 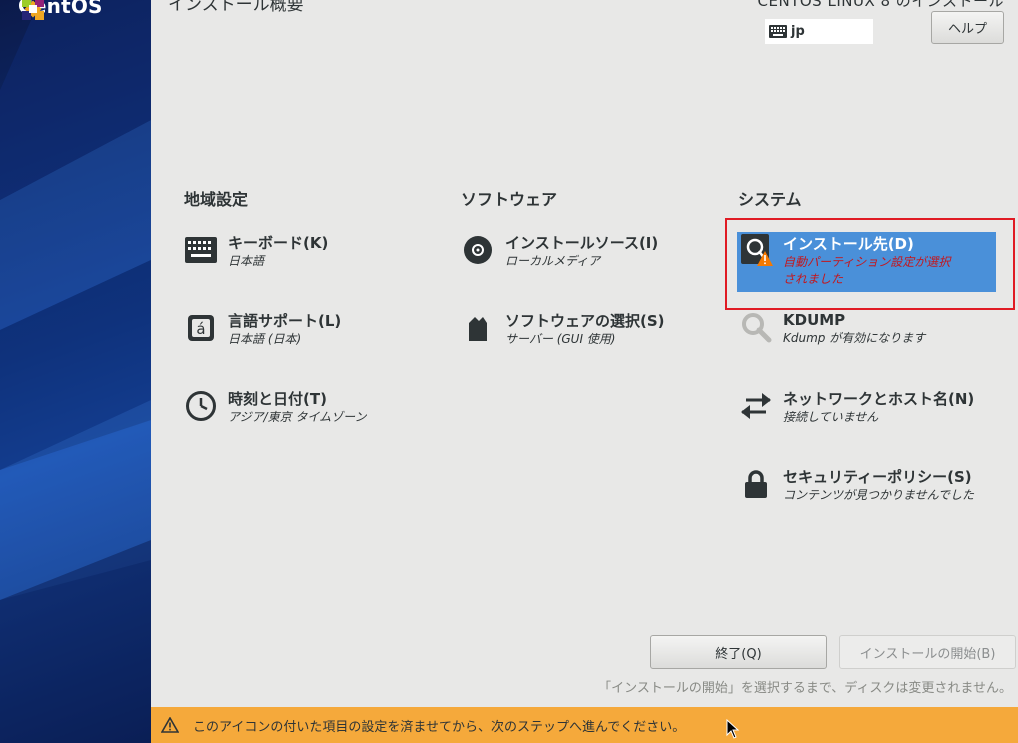 What do you see at coordinates (879, 495) in the screenshot?
I see `spoke-status: コンテンツが見つかりませんでした` at bounding box center [879, 495].